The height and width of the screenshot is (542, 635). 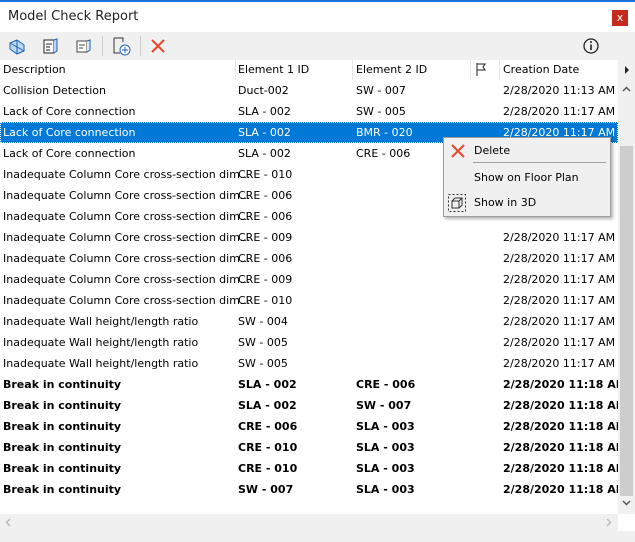 I want to click on cube-3d-icon, so click(x=457, y=203).